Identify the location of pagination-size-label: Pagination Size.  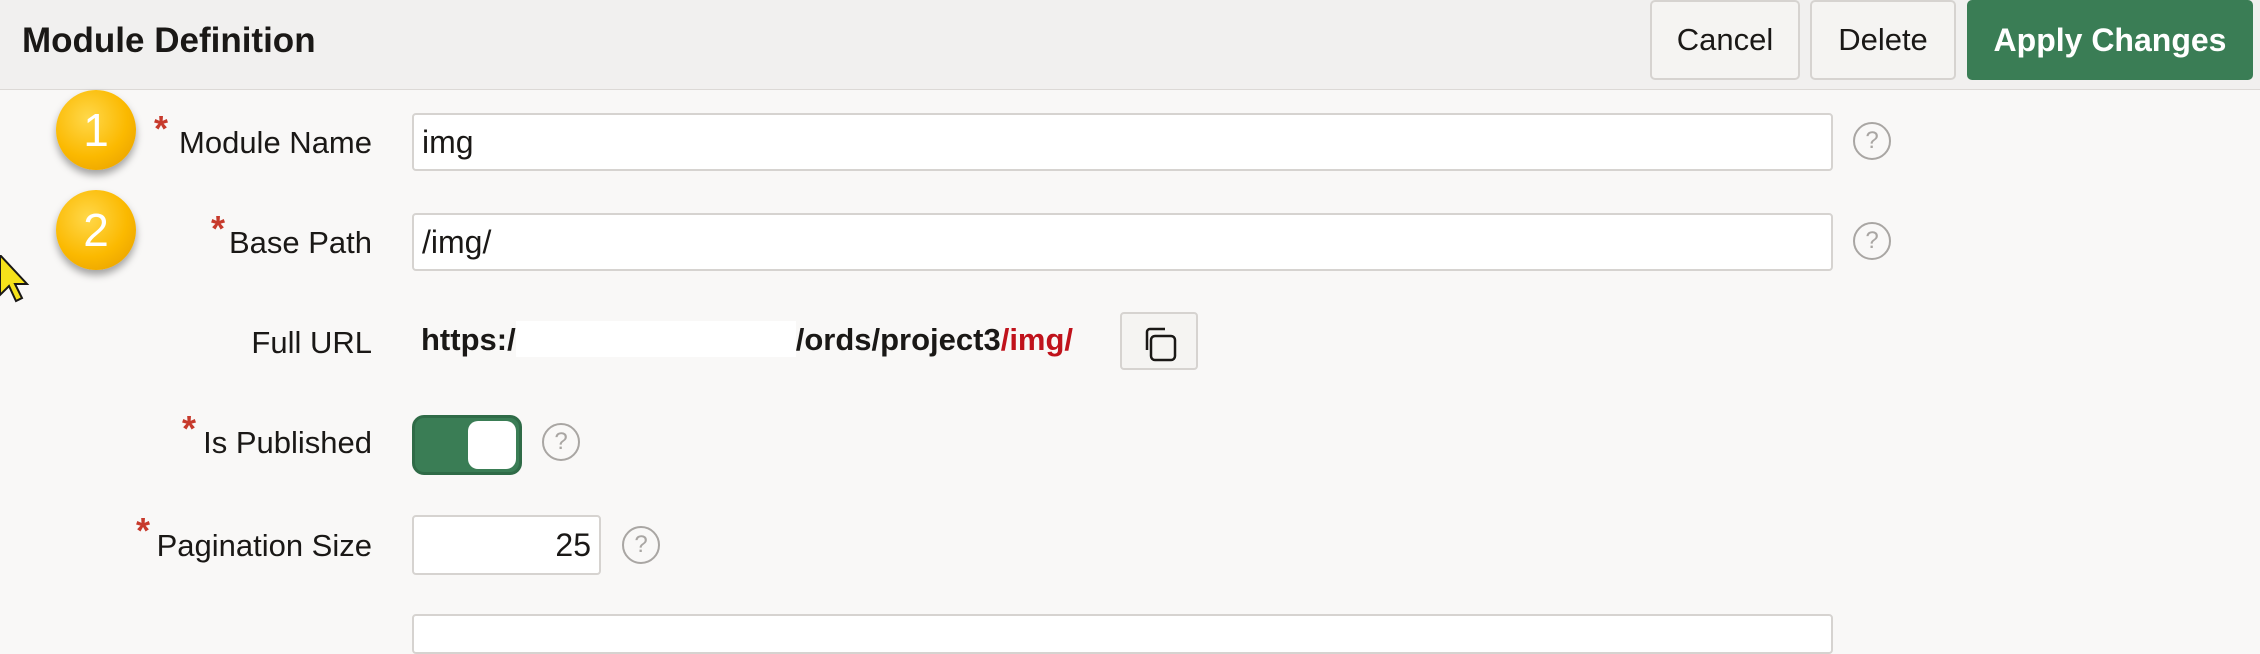
(264, 545).